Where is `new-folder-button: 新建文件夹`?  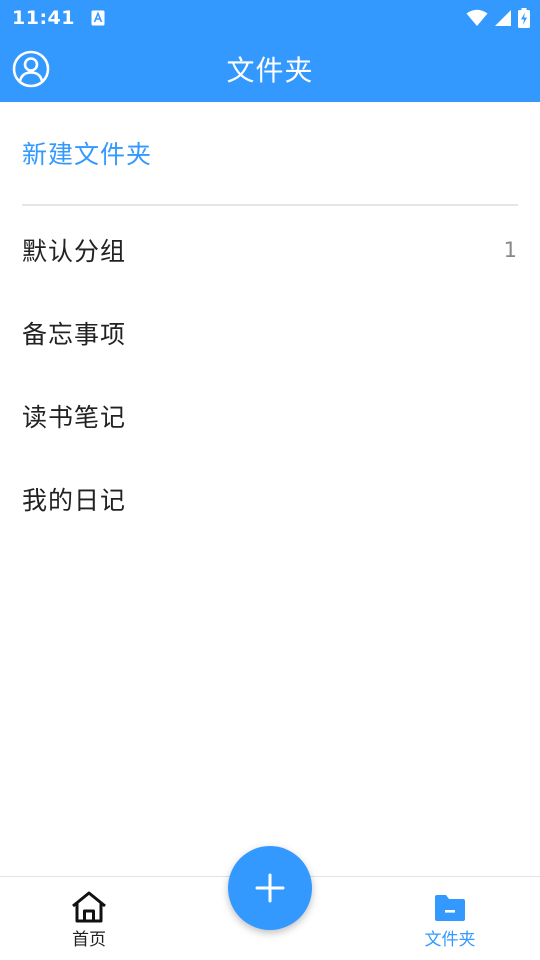 new-folder-button: 新建文件夹 is located at coordinates (270, 154).